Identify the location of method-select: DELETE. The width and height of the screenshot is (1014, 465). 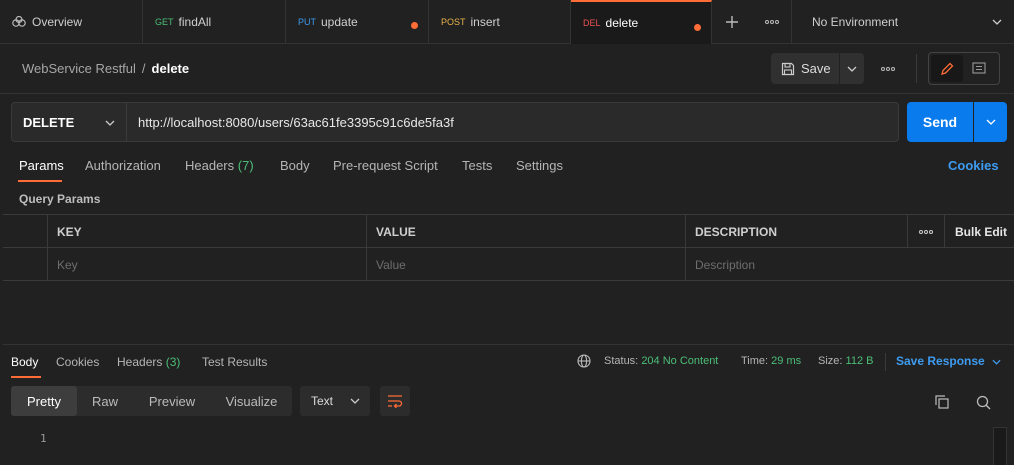
(69, 122).